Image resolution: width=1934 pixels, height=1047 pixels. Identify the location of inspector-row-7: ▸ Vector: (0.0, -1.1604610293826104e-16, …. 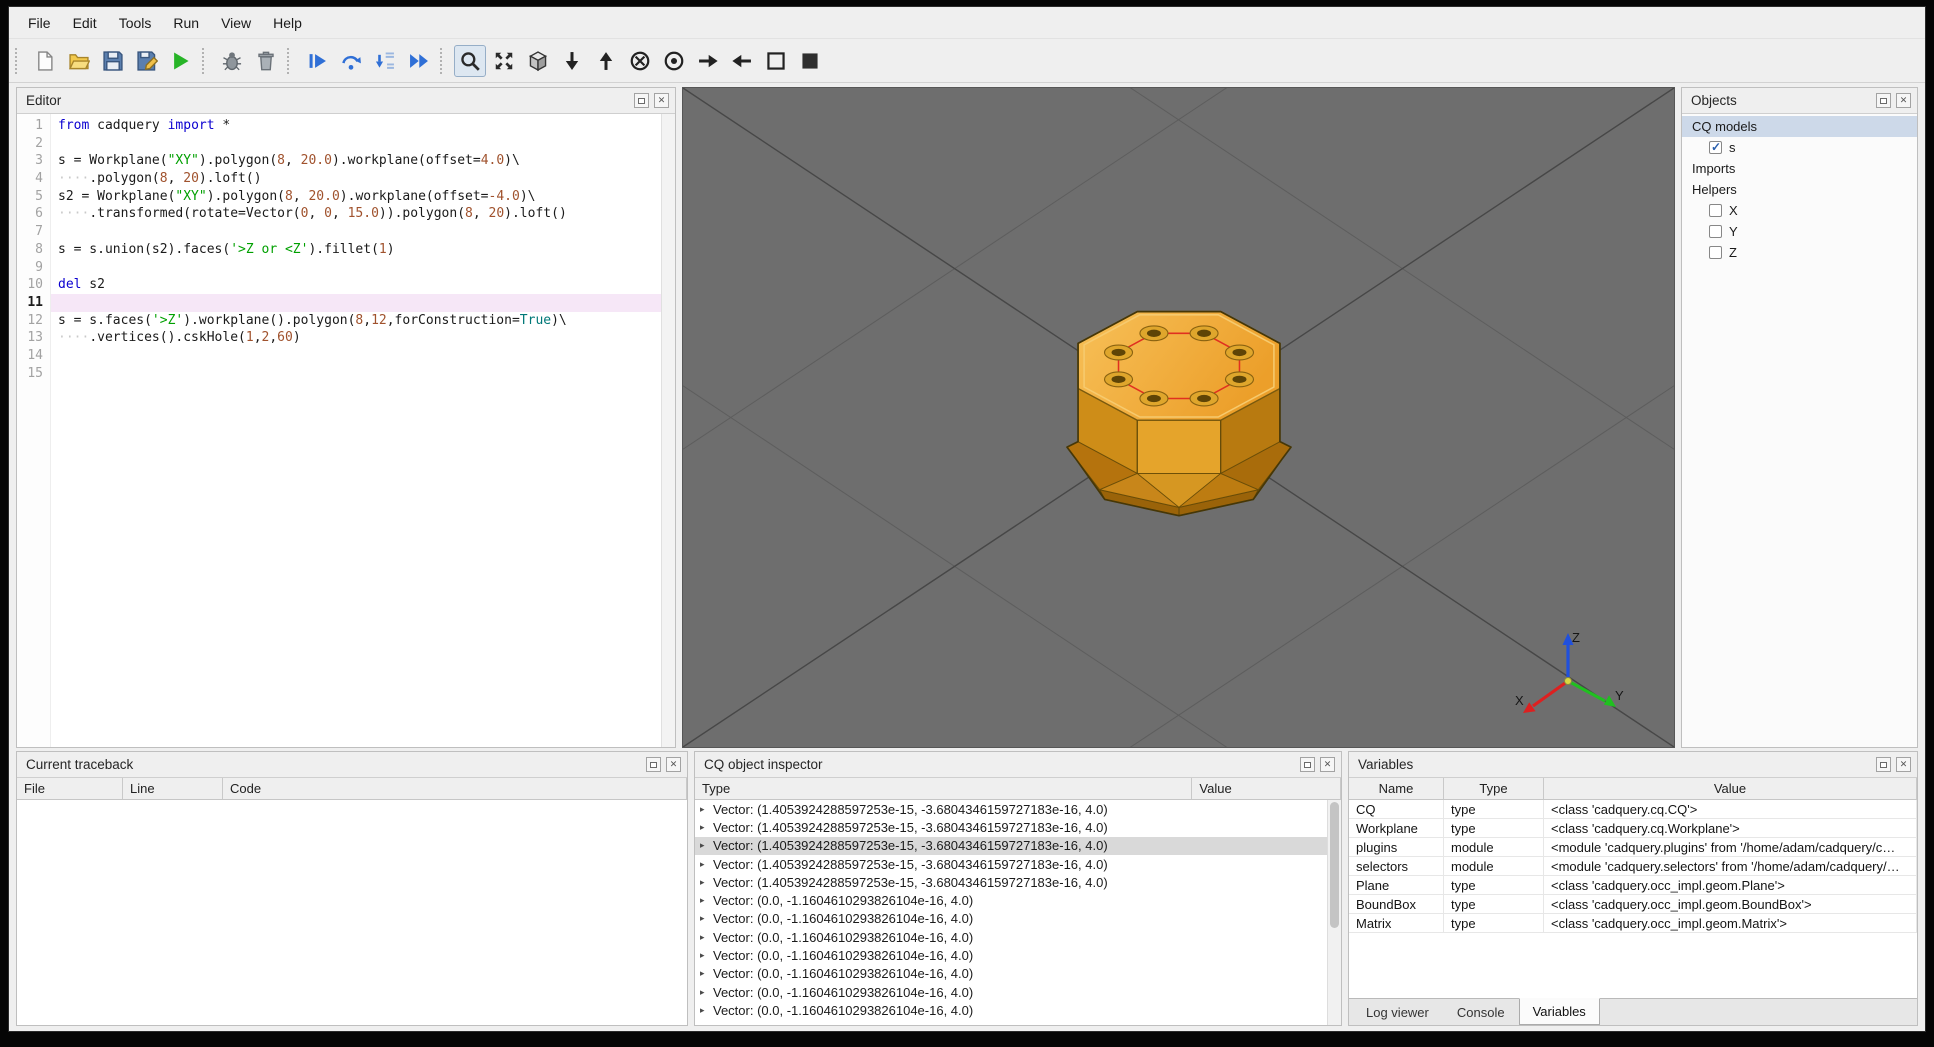
(1018, 919).